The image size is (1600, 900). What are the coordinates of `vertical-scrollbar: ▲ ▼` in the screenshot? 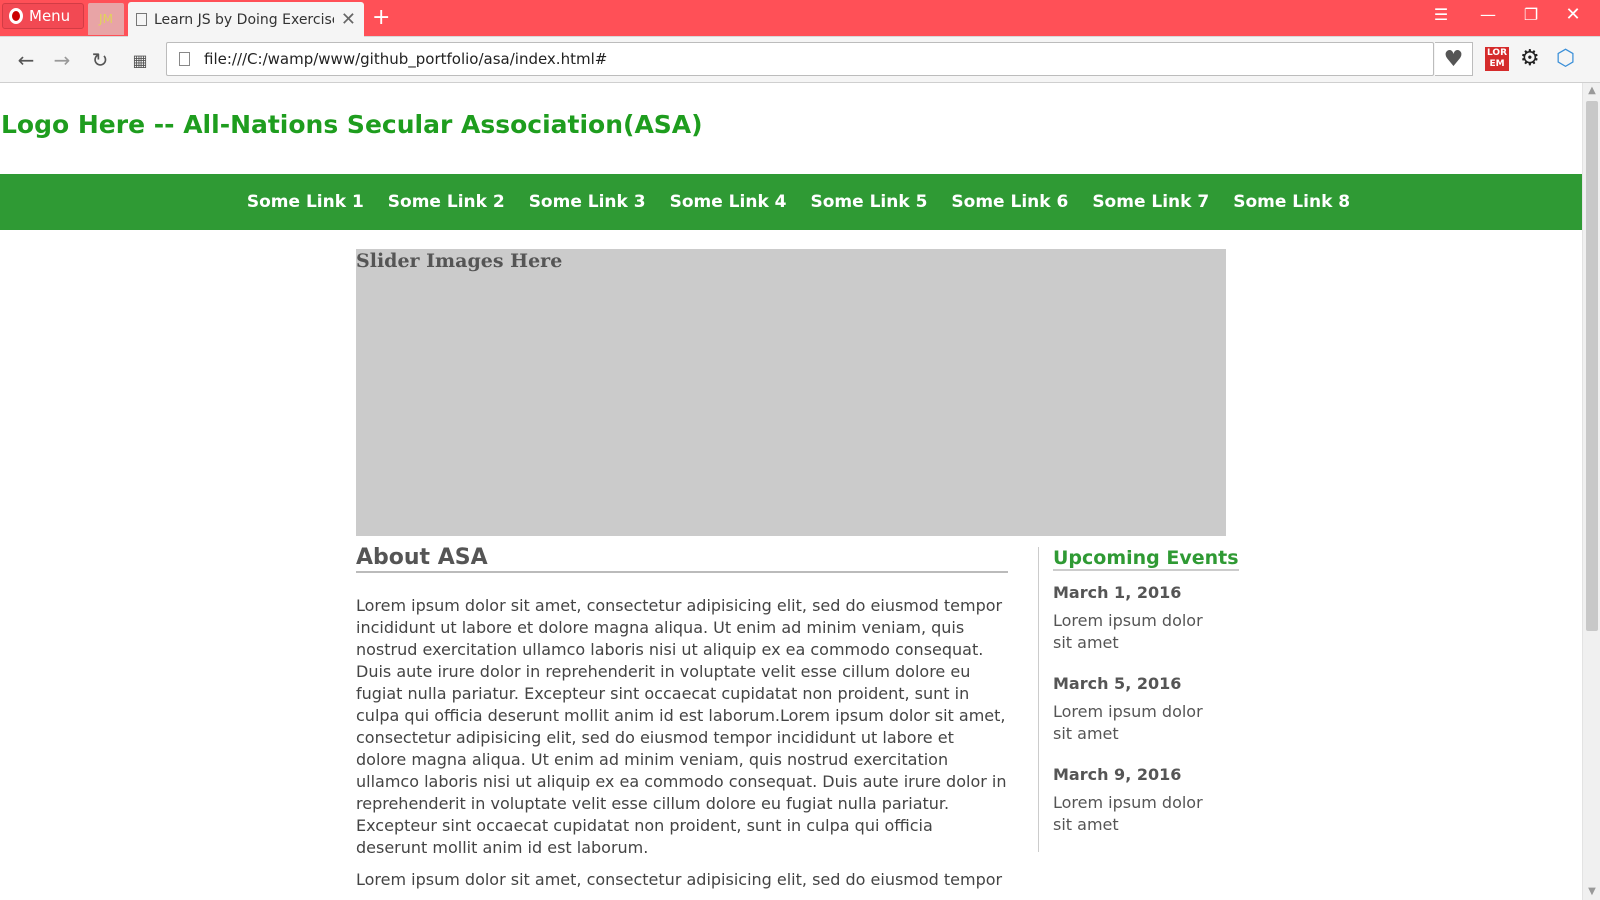 It's located at (1591, 491).